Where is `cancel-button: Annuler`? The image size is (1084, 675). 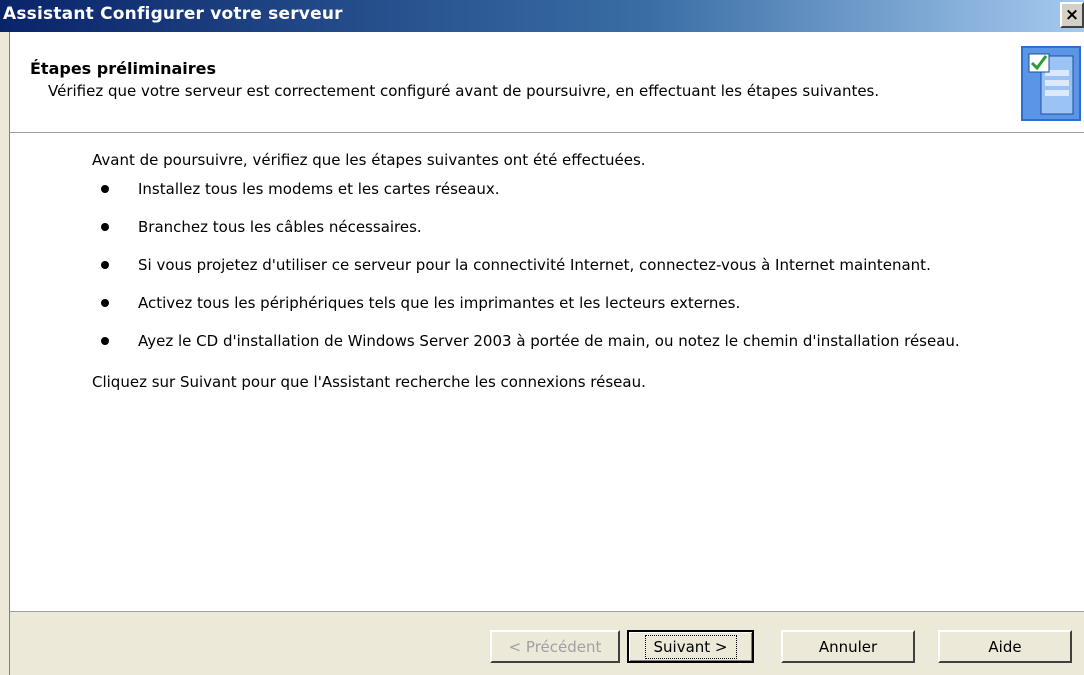
cancel-button: Annuler is located at coordinates (848, 646).